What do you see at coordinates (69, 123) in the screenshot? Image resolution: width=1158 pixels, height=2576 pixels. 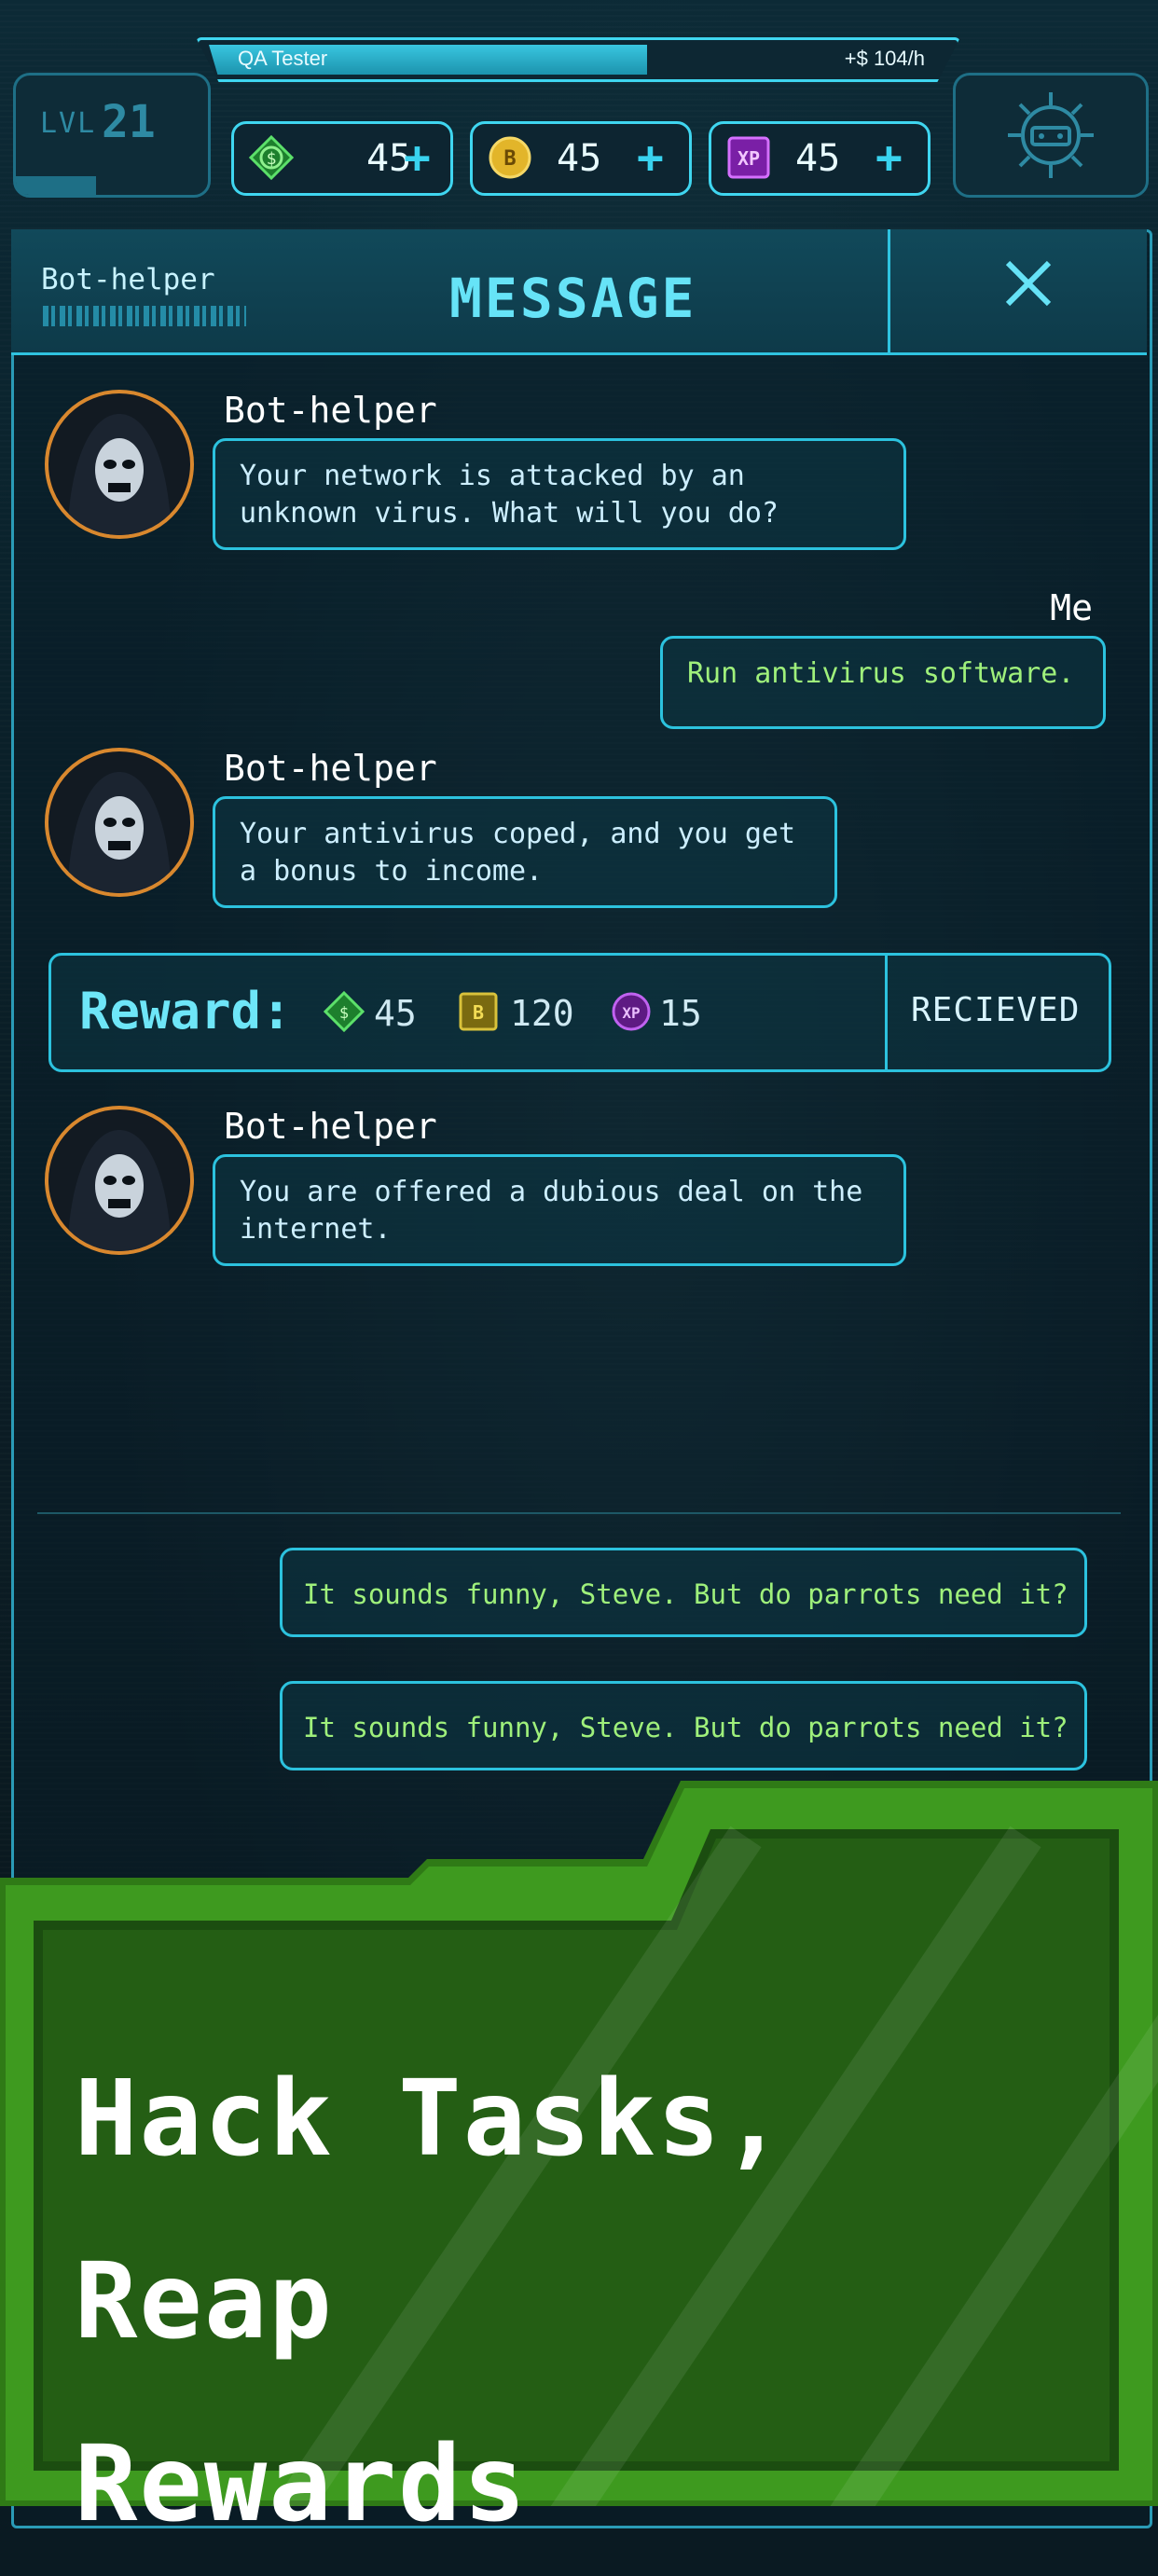 I see `level-label: LVL` at bounding box center [69, 123].